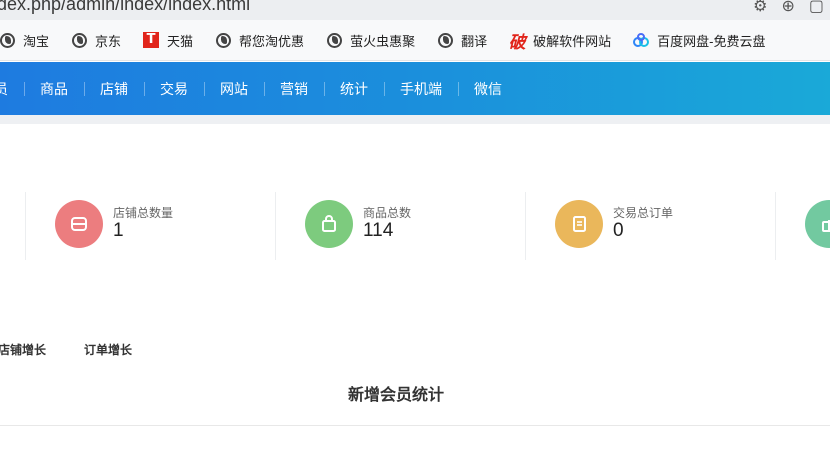 This screenshot has width=830, height=457. I want to click on bookmark-label: 天猫, so click(180, 41).